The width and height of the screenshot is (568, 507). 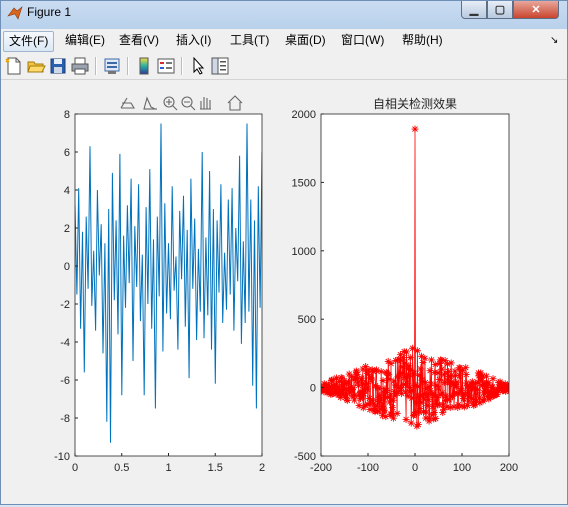 I want to click on minimize-icon: ▁, so click(x=474, y=10).